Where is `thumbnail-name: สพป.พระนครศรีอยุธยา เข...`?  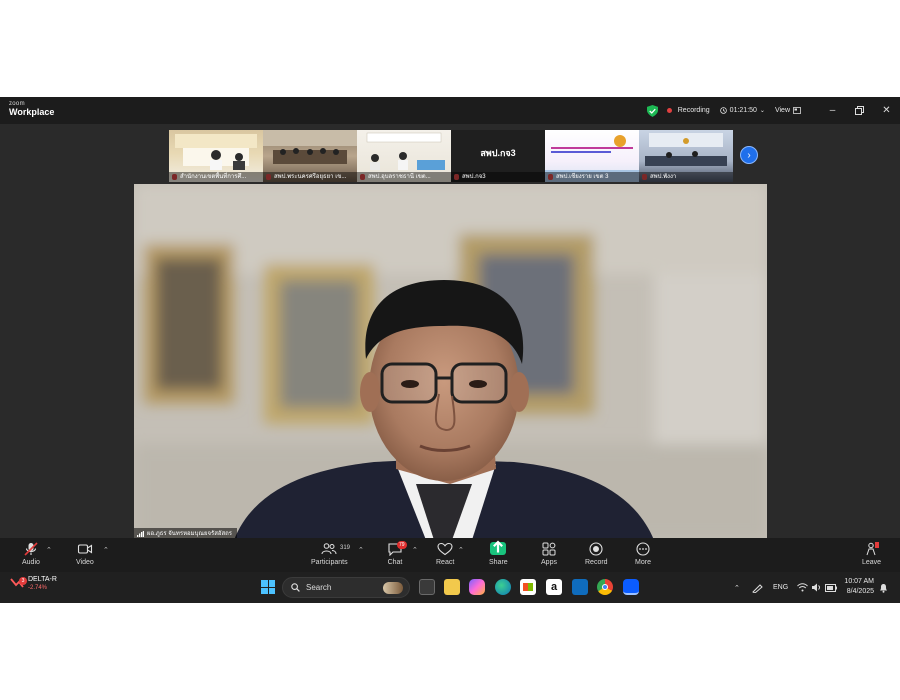 thumbnail-name: สพป.พระนครศรีอยุธยา เข... is located at coordinates (310, 177).